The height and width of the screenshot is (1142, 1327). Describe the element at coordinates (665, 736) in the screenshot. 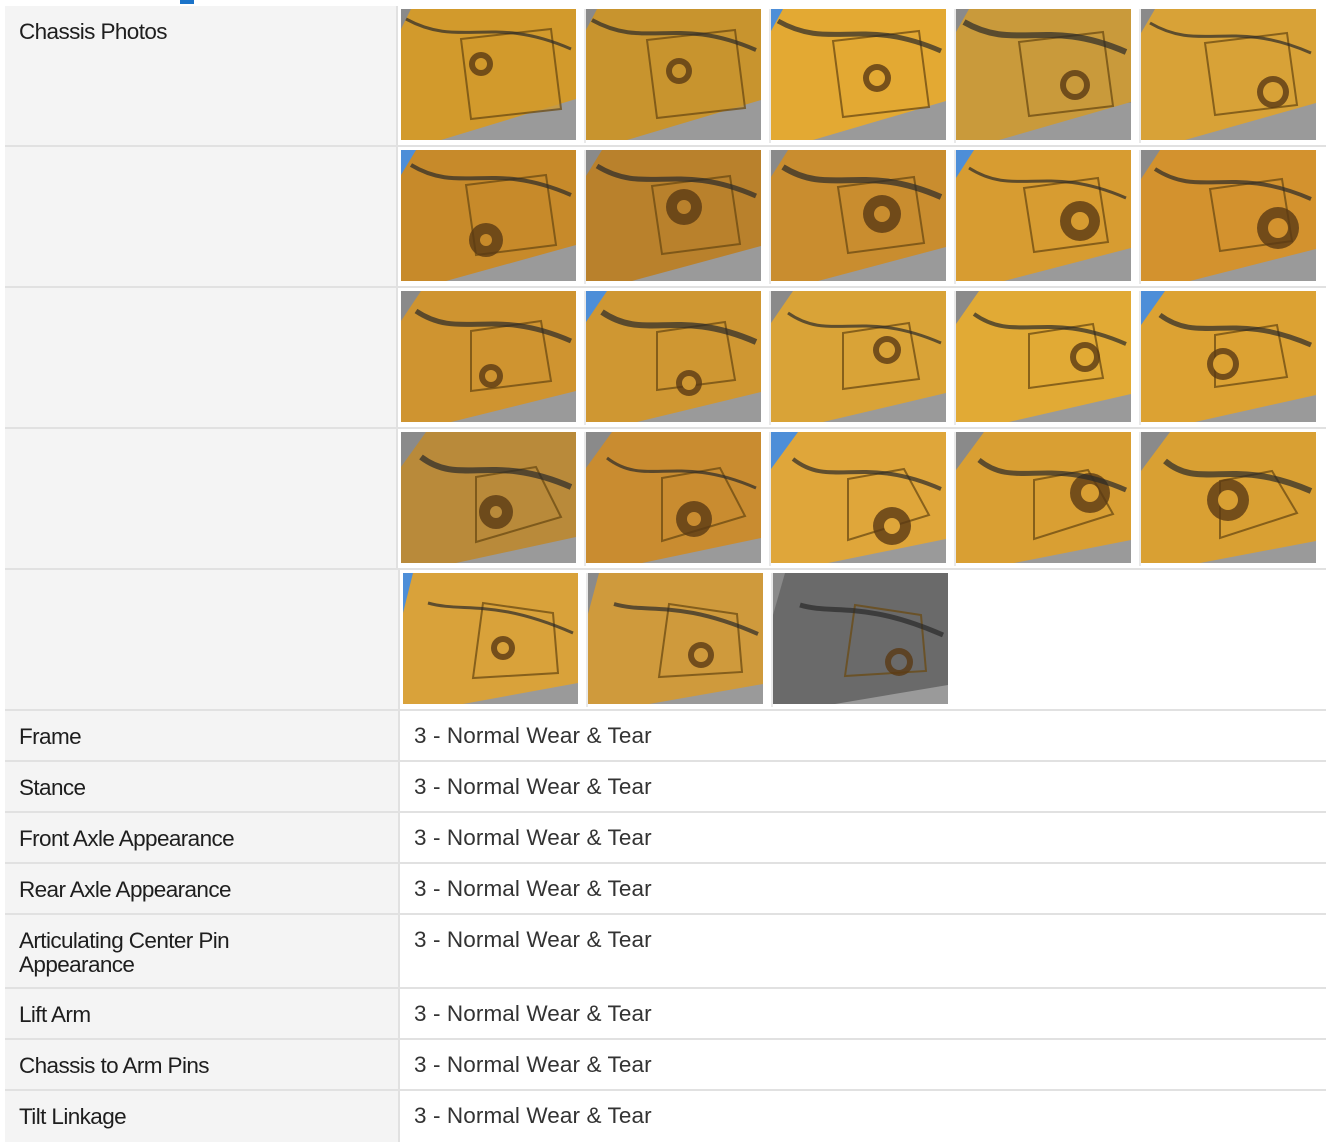

I see `table-row: Frame 3 - Normal Wear & Tear` at that location.